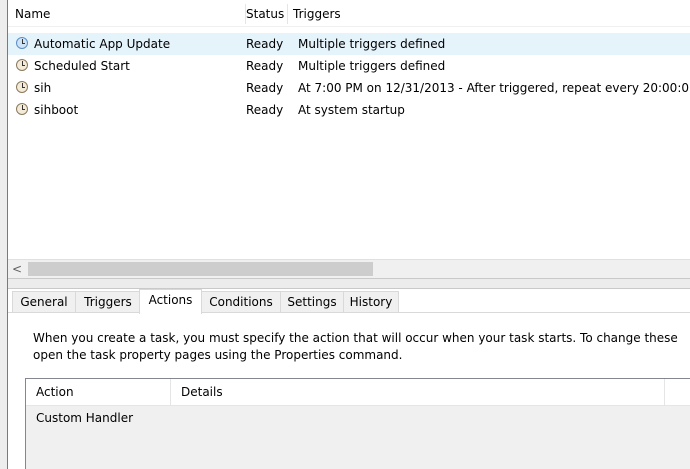 The height and width of the screenshot is (469, 690). I want to click on tab-history: History, so click(371, 301).